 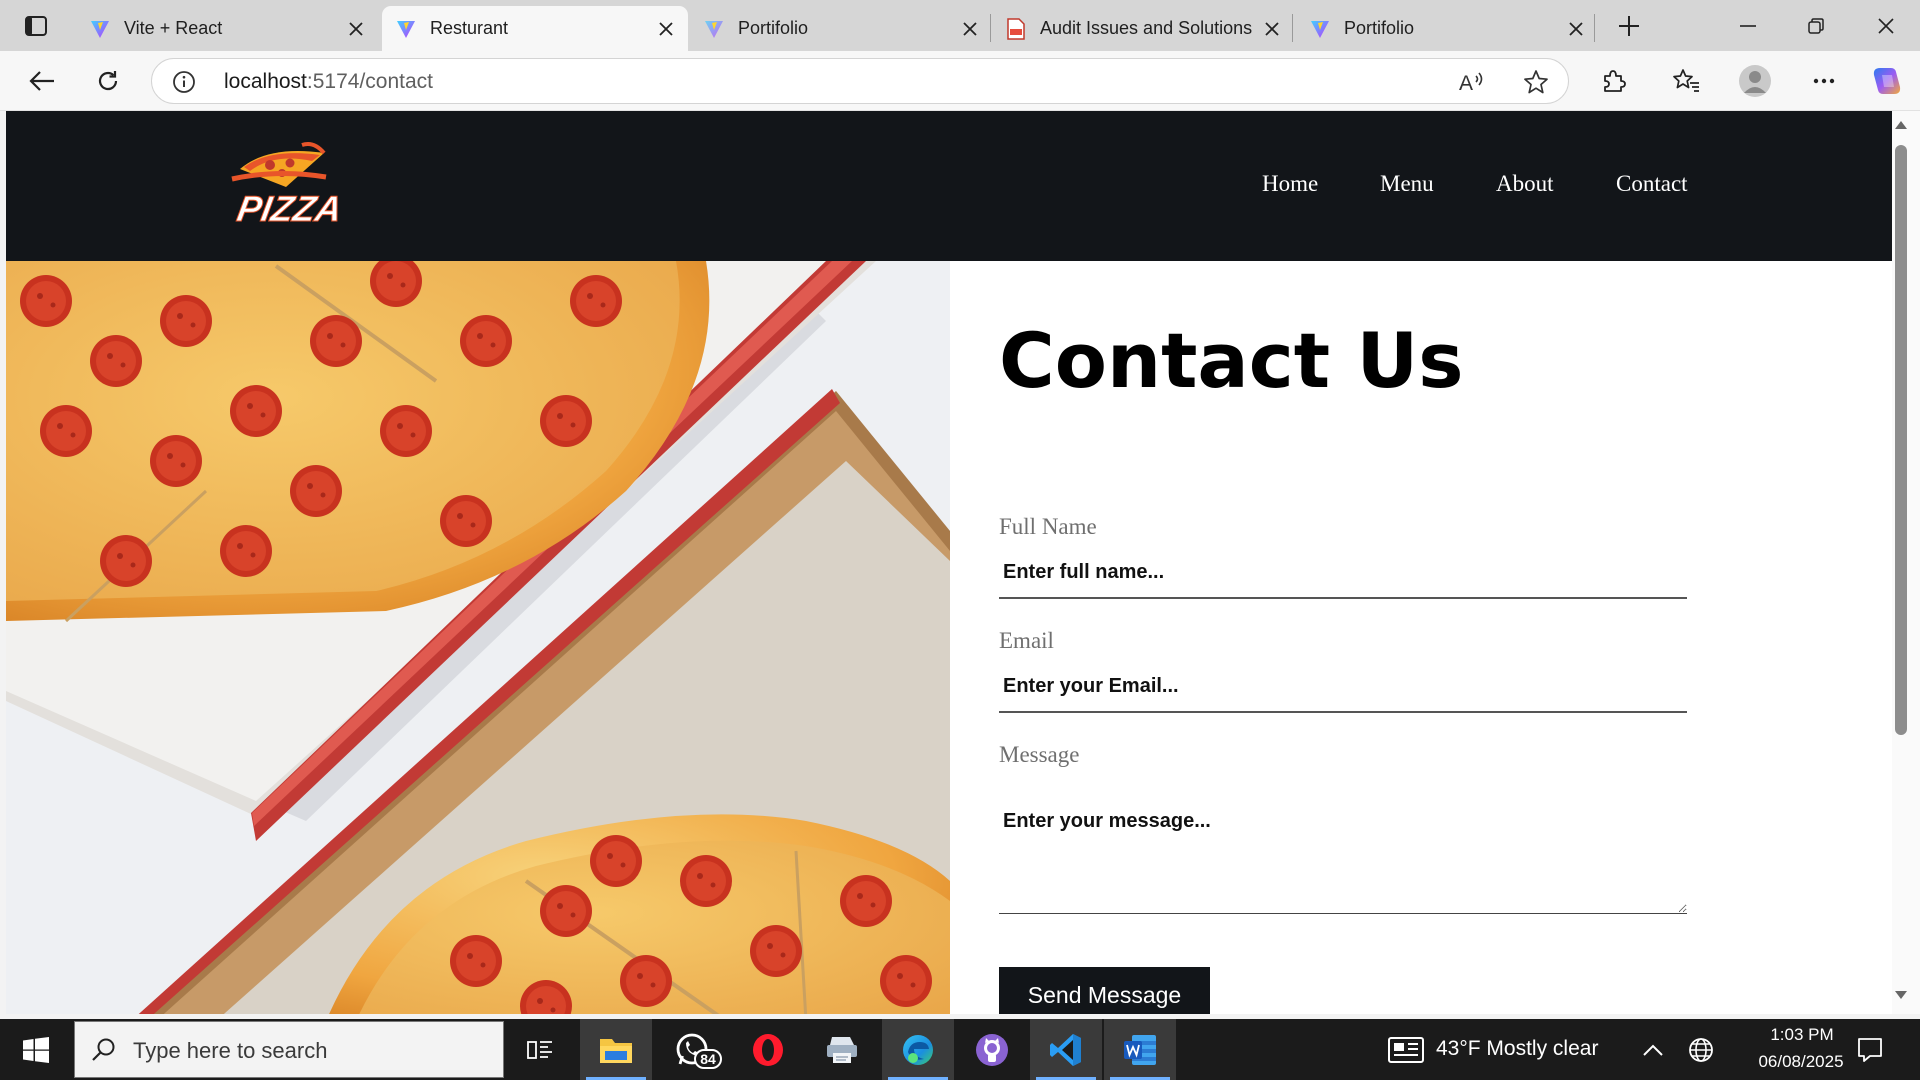 I want to click on nav-menu-link: Menu, so click(x=1407, y=184).